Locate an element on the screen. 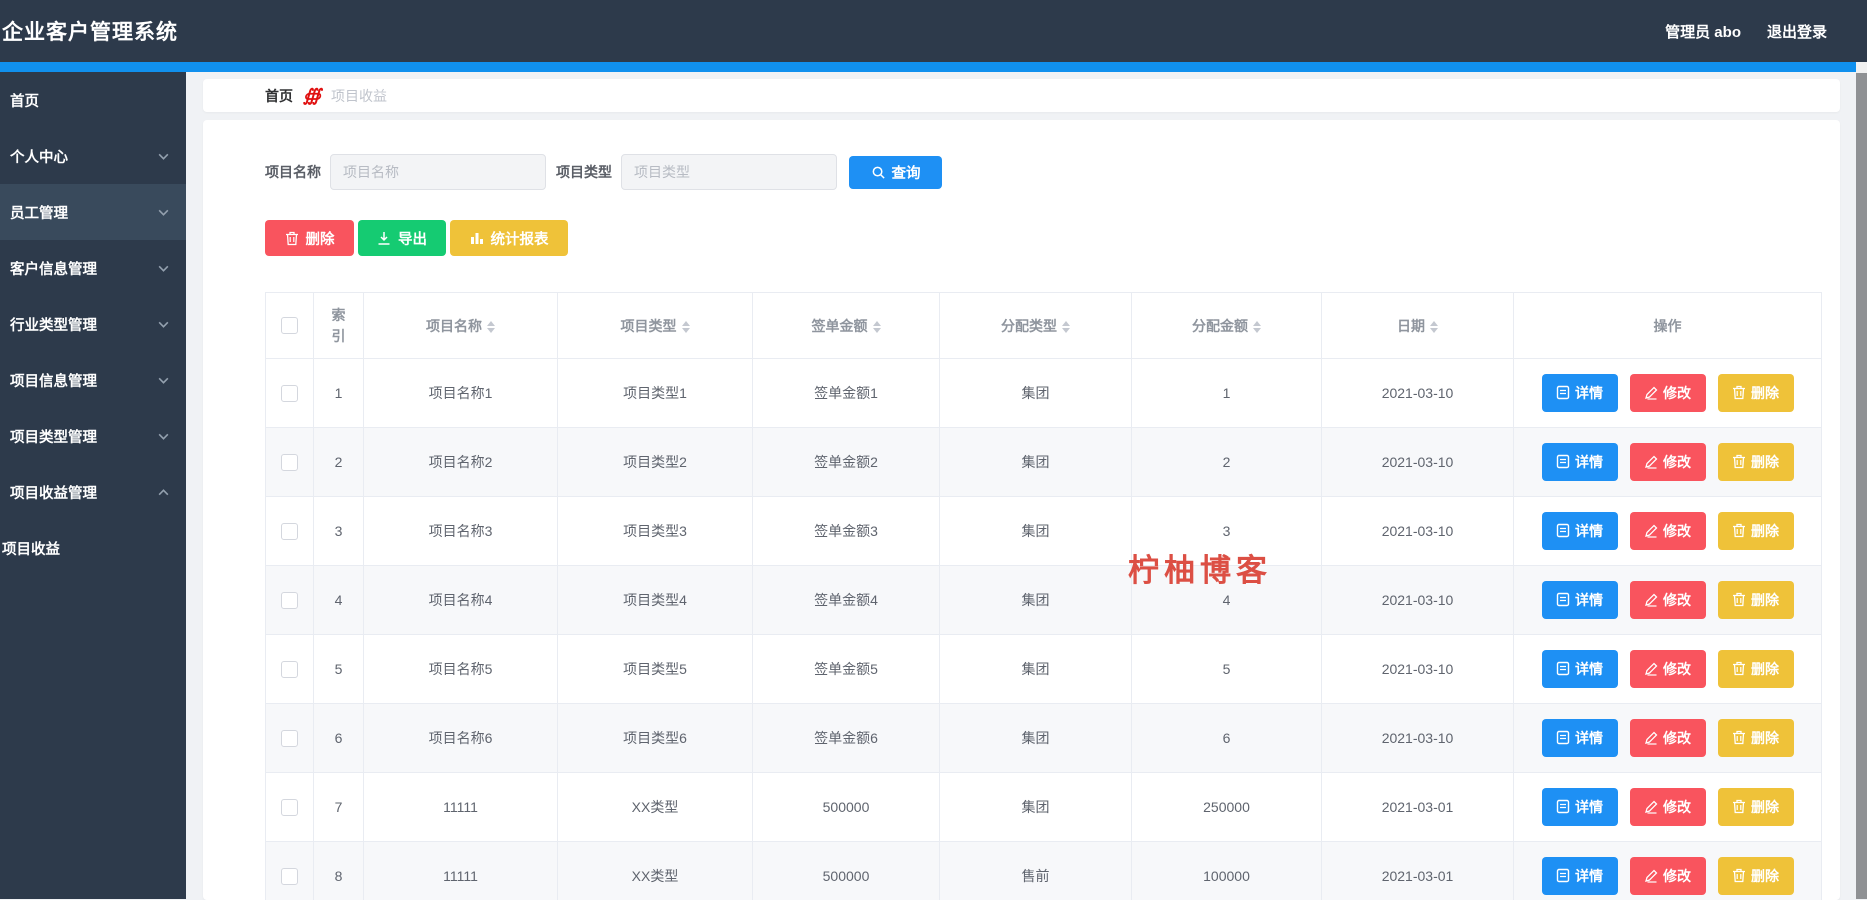  sidebar-item-home: 首页 is located at coordinates (93, 100).